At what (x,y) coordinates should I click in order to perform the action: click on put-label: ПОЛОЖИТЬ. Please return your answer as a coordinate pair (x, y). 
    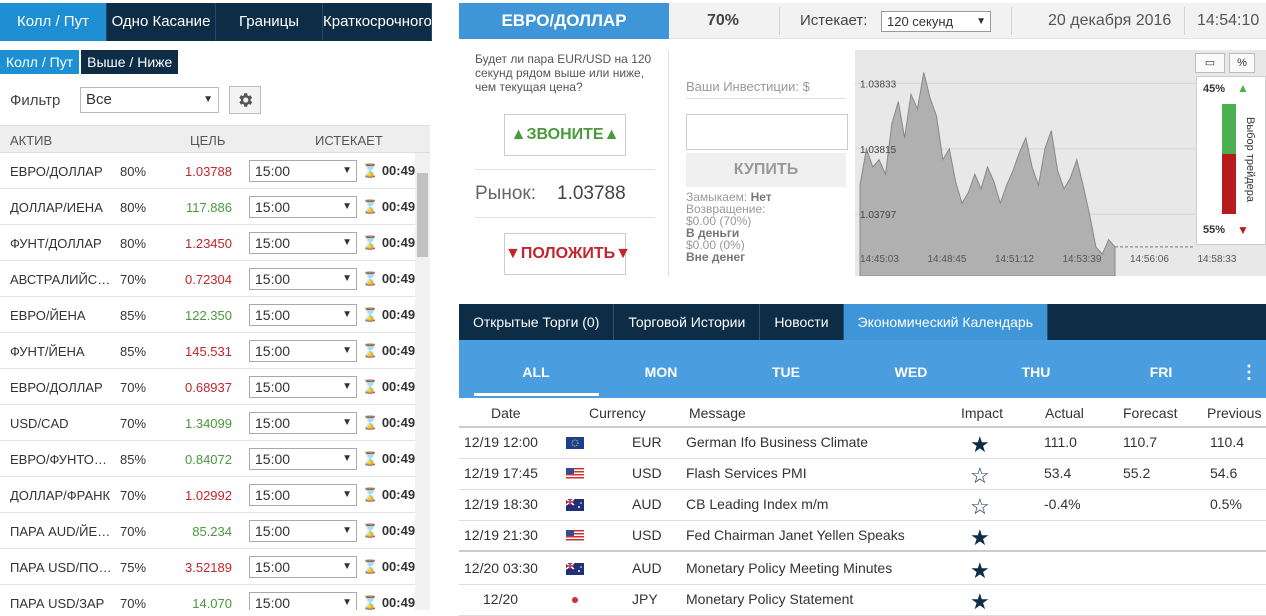
    Looking at the image, I should click on (568, 253).